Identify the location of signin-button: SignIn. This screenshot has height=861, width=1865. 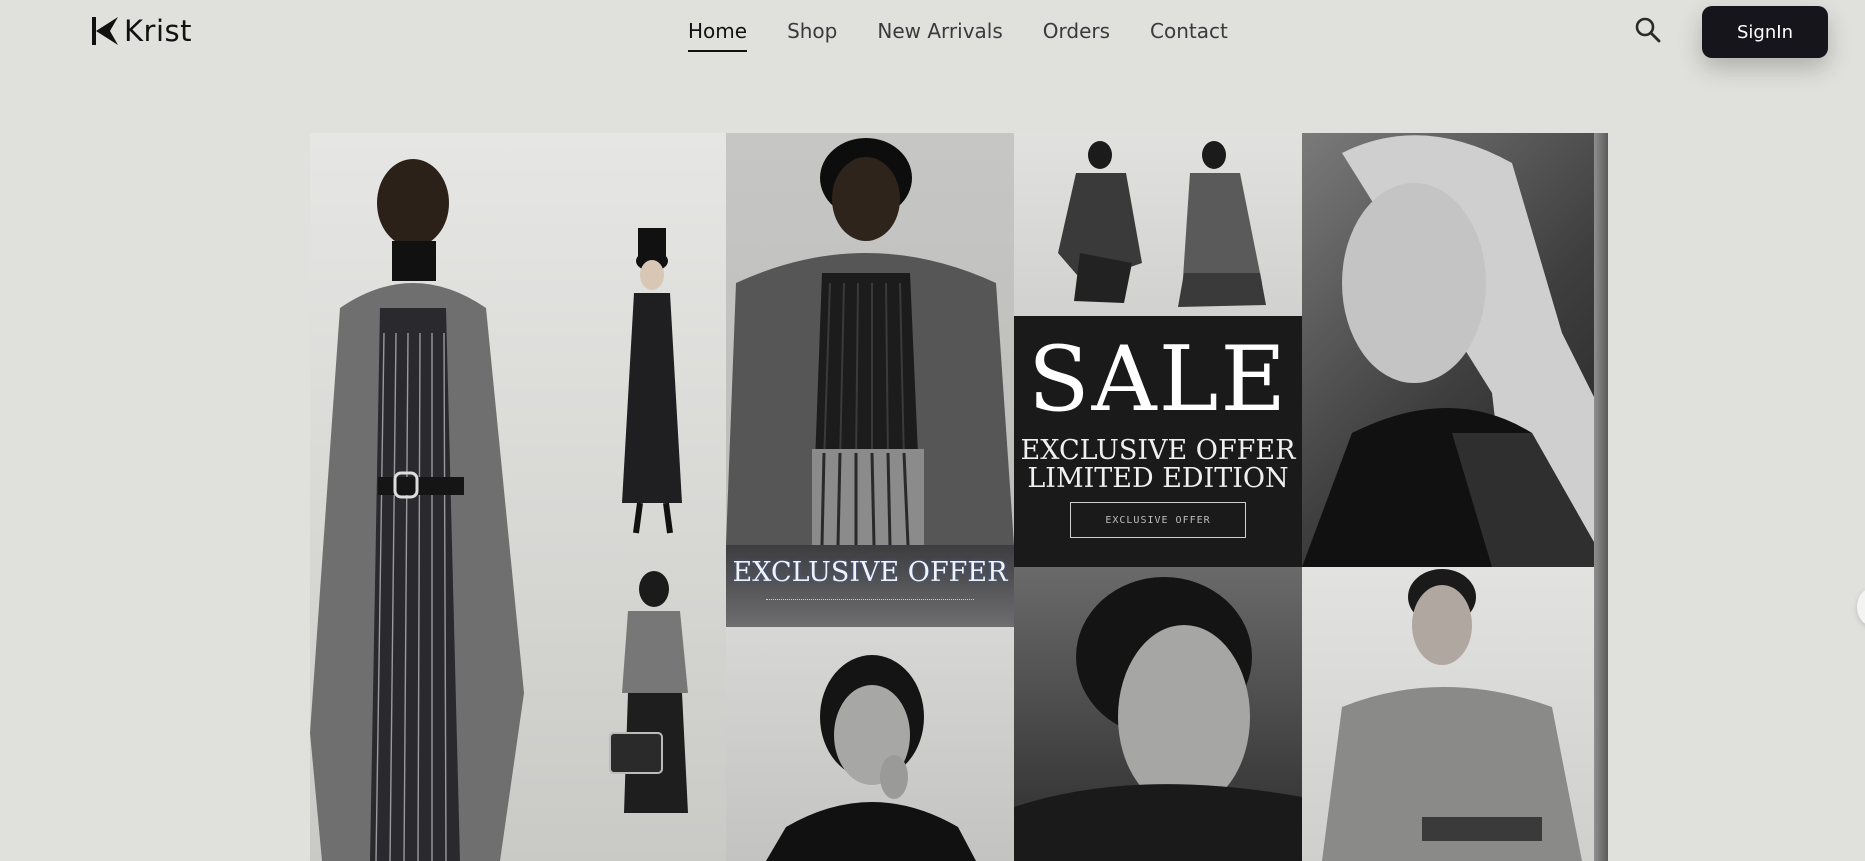
(1765, 32).